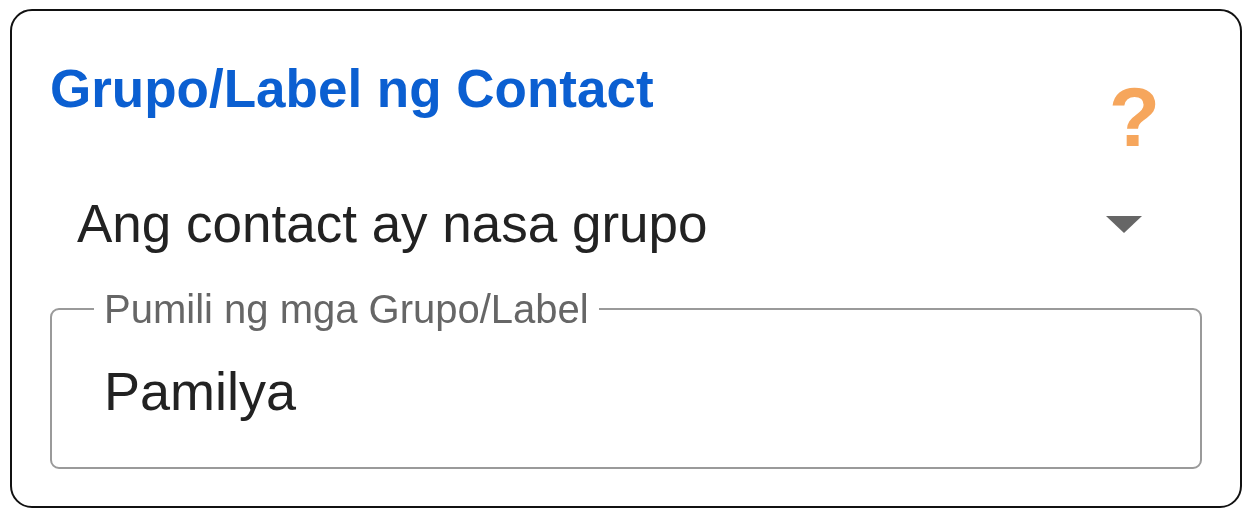 The width and height of the screenshot is (1252, 518). I want to click on caret-icon, so click(1124, 224).